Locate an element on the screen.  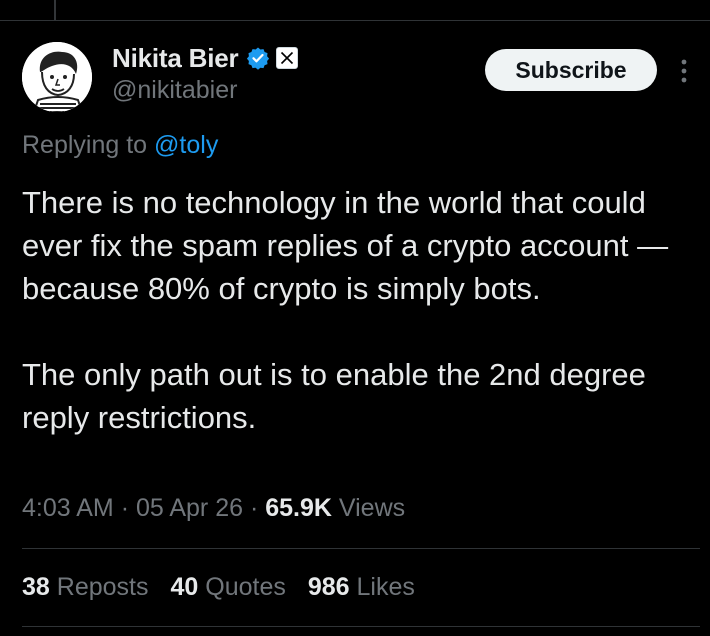
likes-stat-link: 986 Likes is located at coordinates (361, 587).